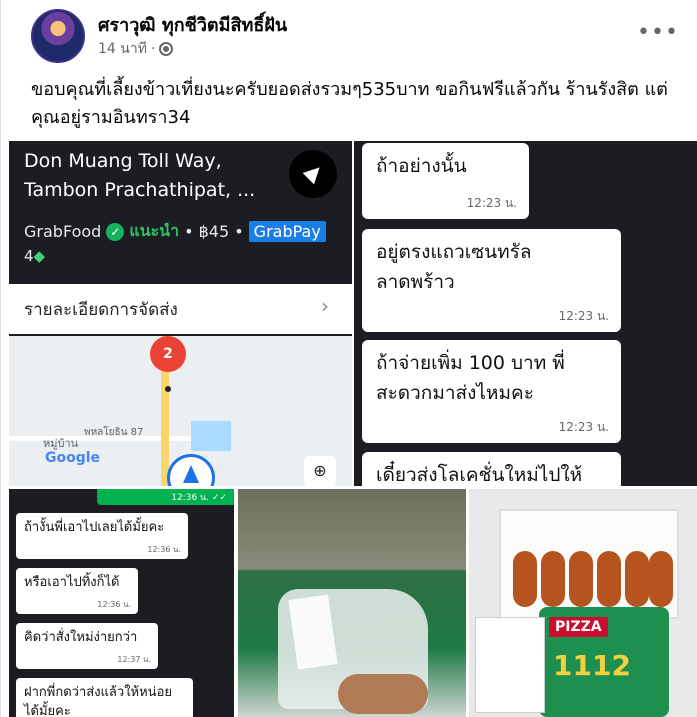 The width and height of the screenshot is (697, 717). Describe the element at coordinates (168, 389) in the screenshot. I see `map-point` at that location.